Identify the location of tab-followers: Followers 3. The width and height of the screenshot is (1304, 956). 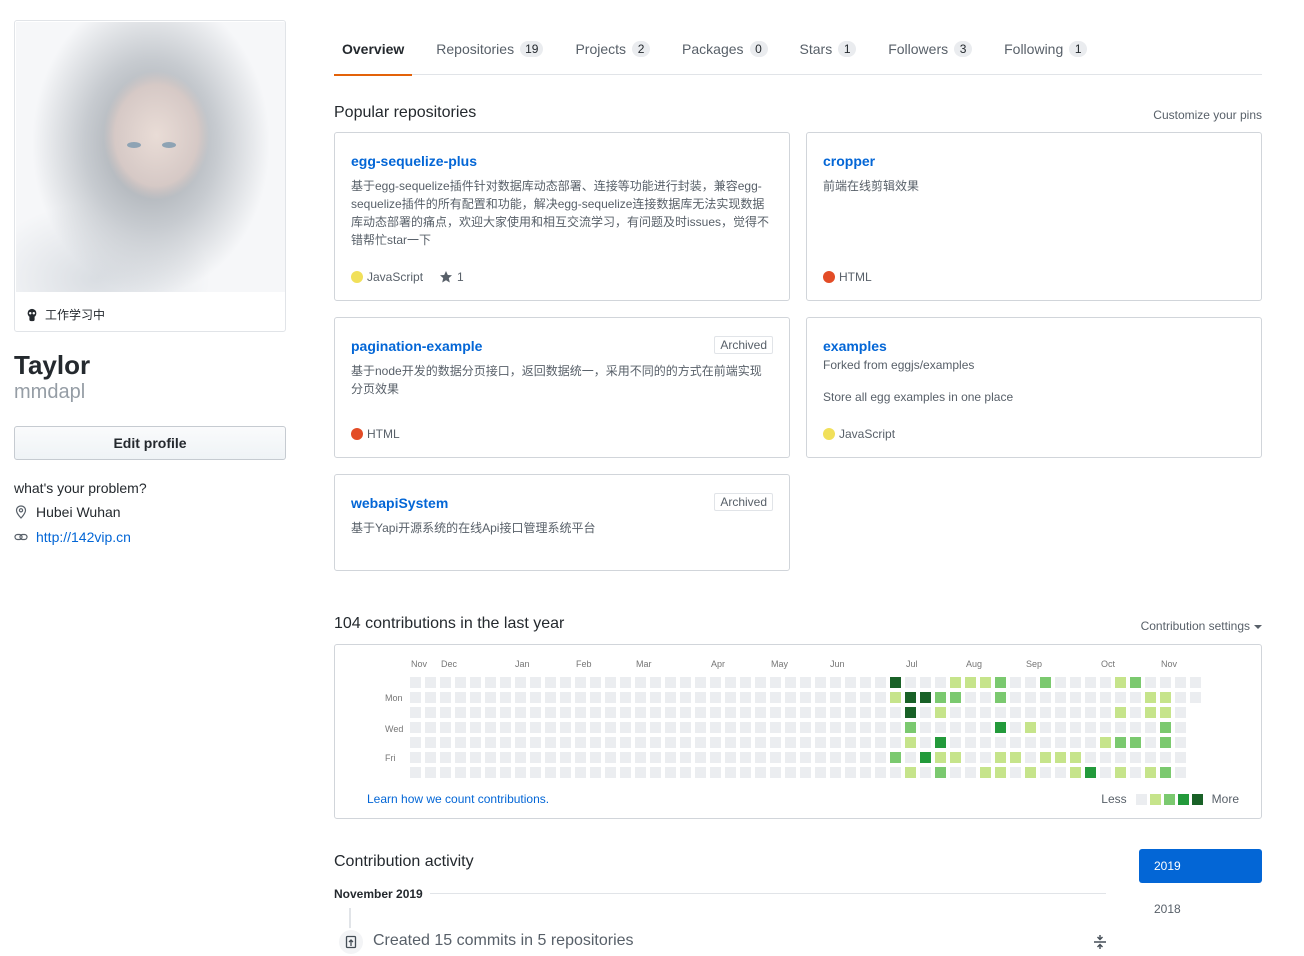
(930, 48).